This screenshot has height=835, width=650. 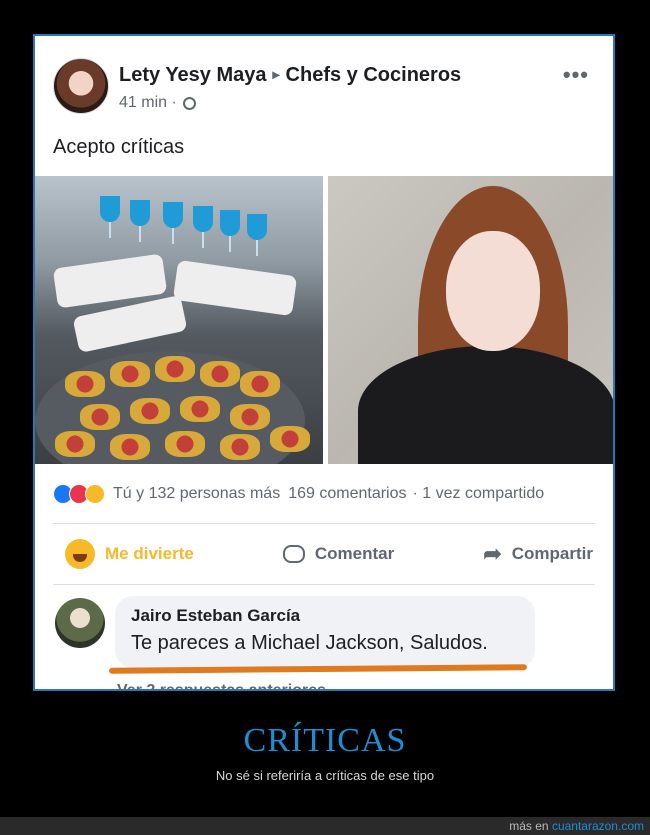 What do you see at coordinates (529, 826) in the screenshot?
I see `footer-prefix: más en` at bounding box center [529, 826].